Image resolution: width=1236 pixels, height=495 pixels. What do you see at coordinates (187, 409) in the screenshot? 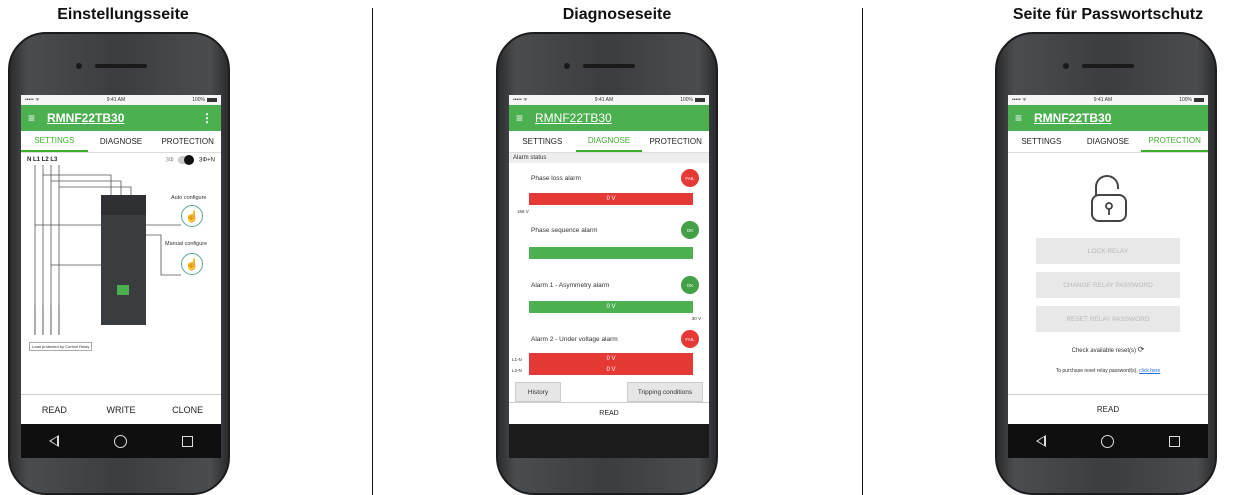
I see `clone-button: CLONE` at bounding box center [187, 409].